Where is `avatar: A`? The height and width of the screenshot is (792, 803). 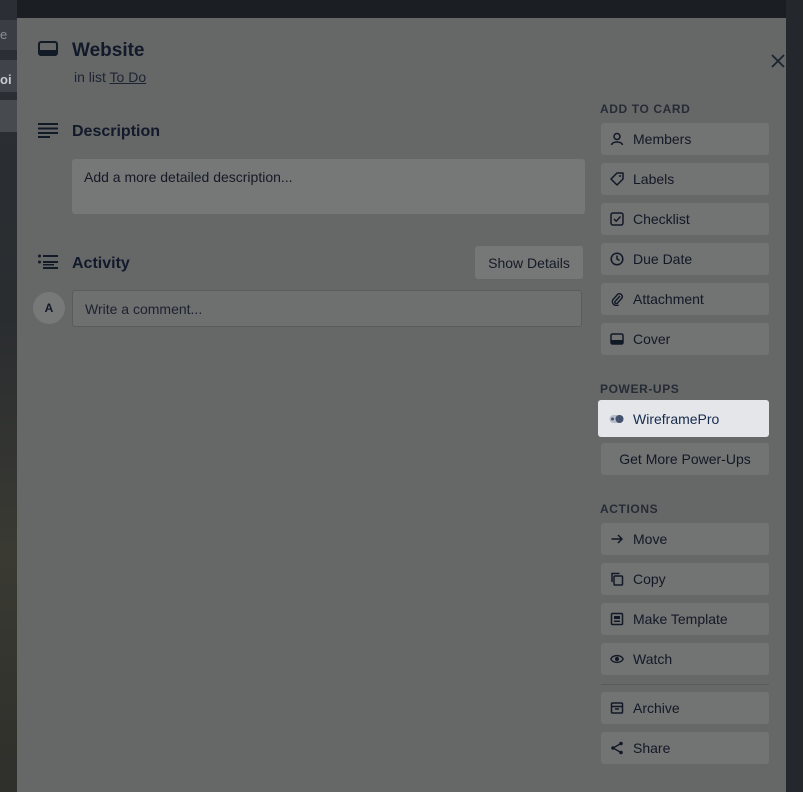
avatar: A is located at coordinates (49, 308).